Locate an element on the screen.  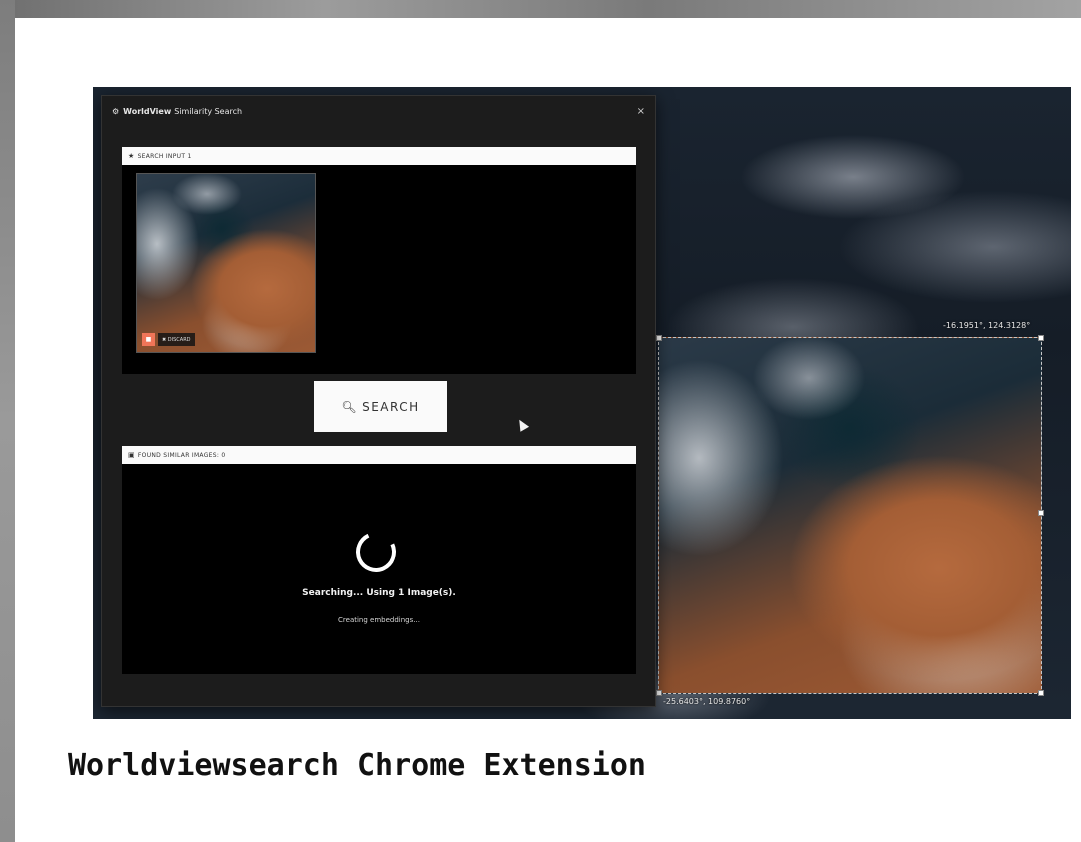
coord-bottom-left: -25.6403°, 109.8760° is located at coordinates (707, 701).